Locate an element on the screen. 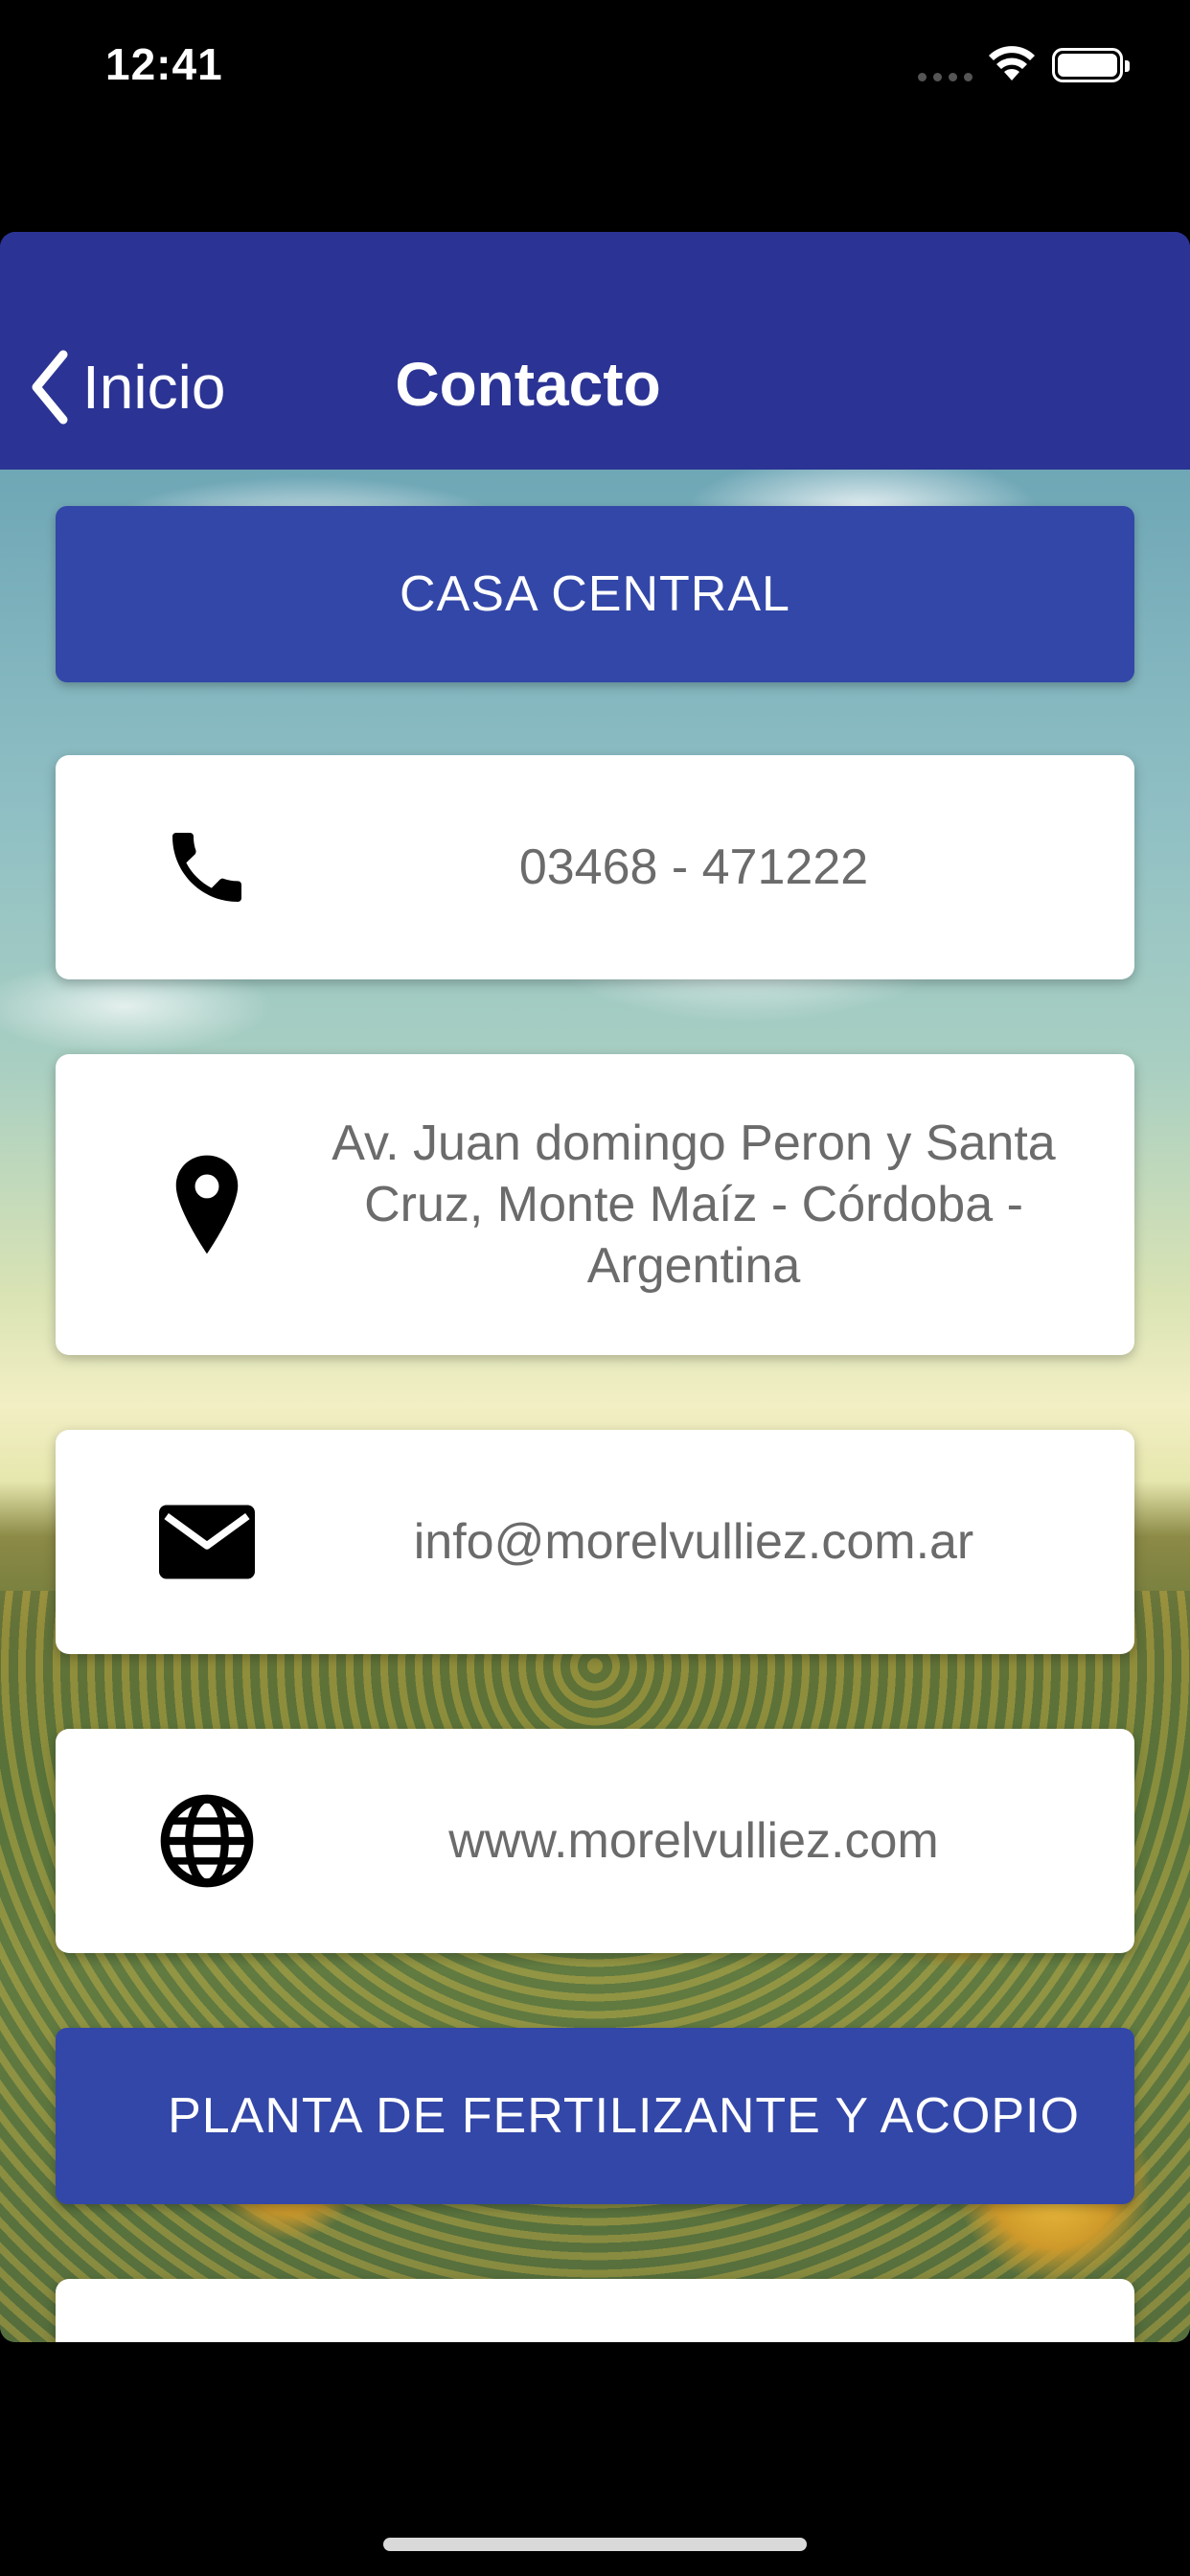  phone-number: 03468 - 471222 is located at coordinates (694, 867).